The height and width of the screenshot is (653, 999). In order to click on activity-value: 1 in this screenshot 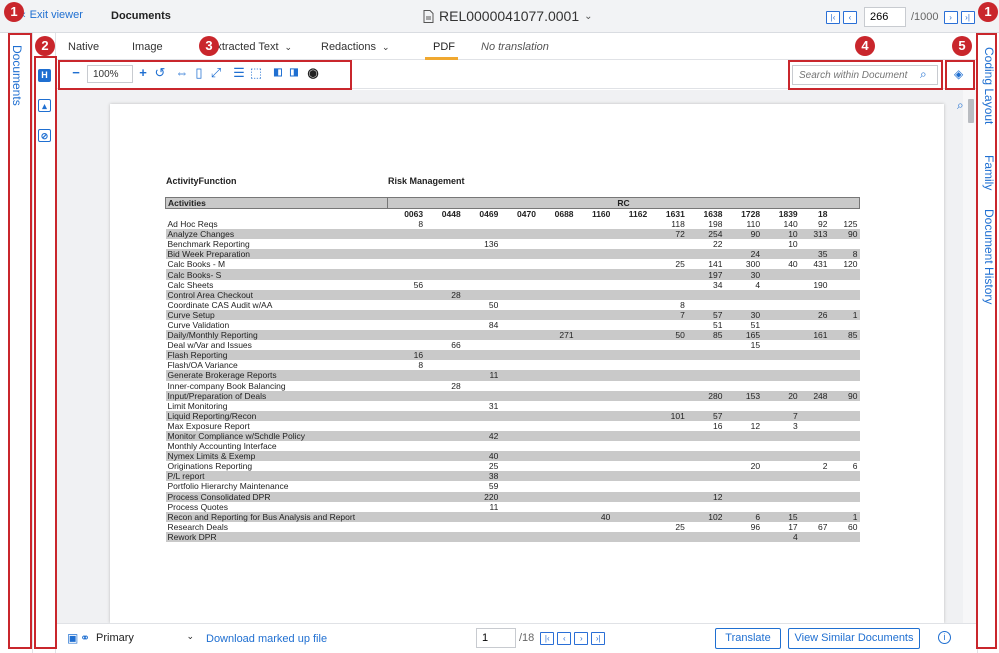, I will do `click(844, 516)`.